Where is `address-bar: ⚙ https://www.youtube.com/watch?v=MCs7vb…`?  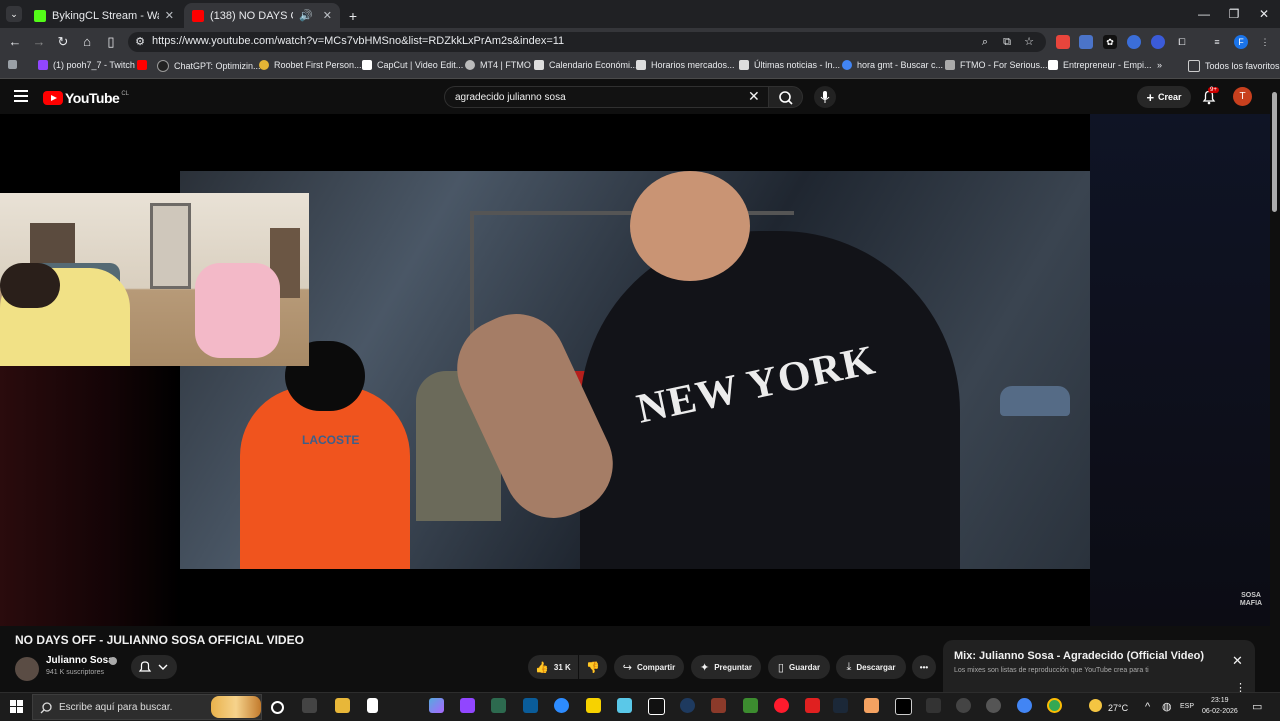 address-bar: ⚙ https://www.youtube.com/watch?v=MCs7vb… is located at coordinates (587, 42).